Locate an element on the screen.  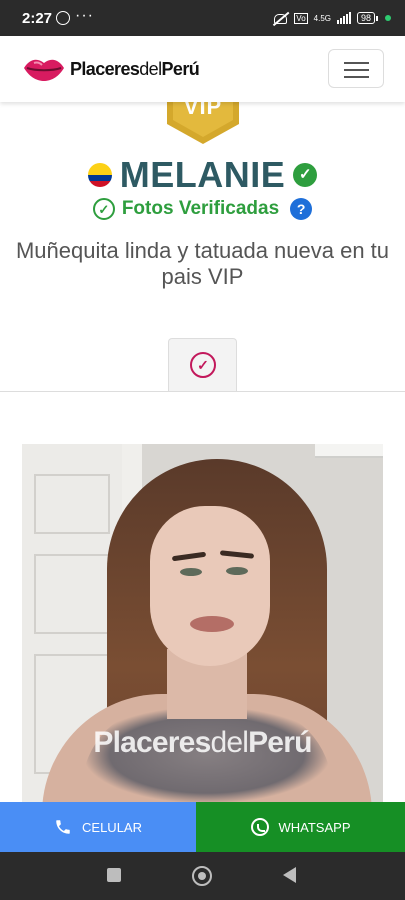
logo-text: PlaceresdelPerú is located at coordinates (135, 68).